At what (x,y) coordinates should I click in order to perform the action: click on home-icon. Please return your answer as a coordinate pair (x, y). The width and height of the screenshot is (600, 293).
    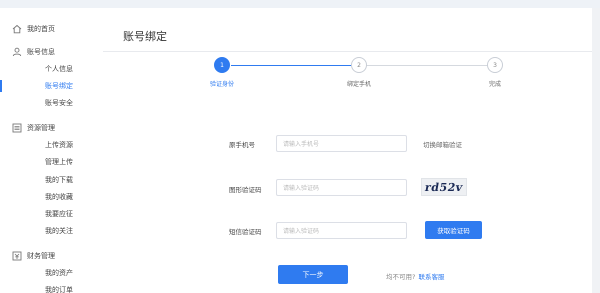
    Looking at the image, I should click on (17, 29).